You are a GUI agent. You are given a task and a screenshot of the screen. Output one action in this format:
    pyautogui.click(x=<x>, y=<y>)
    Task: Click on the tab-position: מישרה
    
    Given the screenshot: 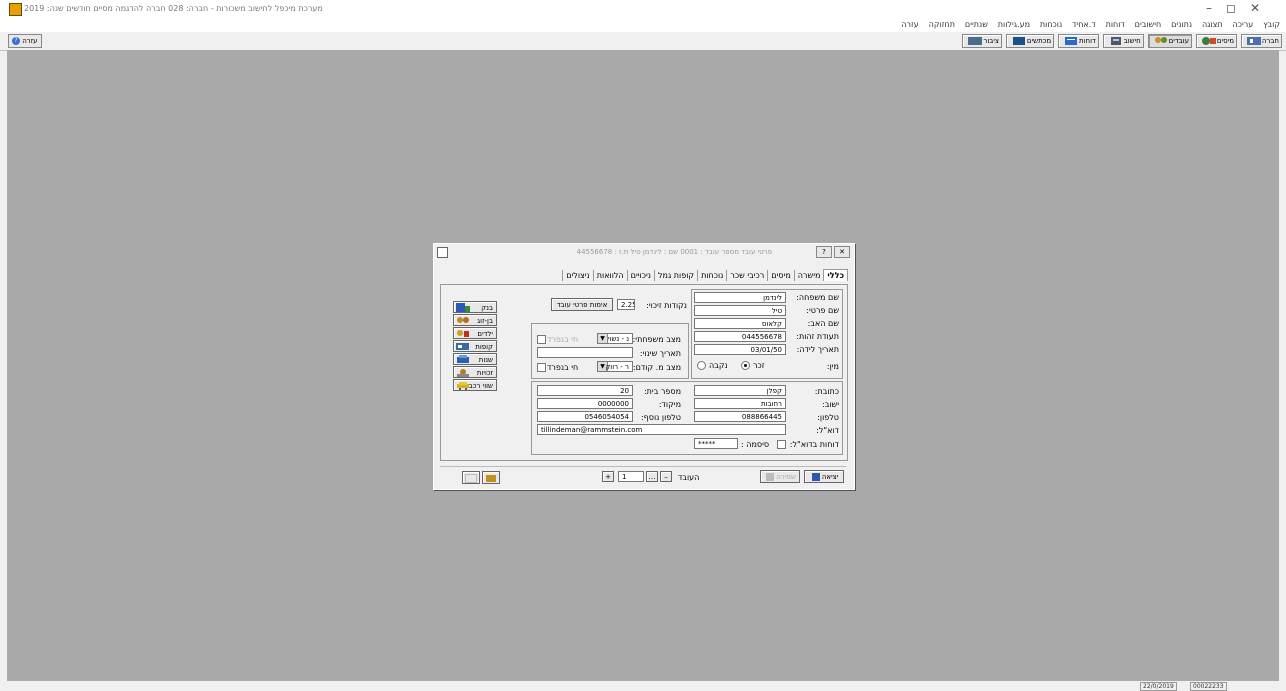 What is the action you would take?
    pyautogui.click(x=808, y=275)
    